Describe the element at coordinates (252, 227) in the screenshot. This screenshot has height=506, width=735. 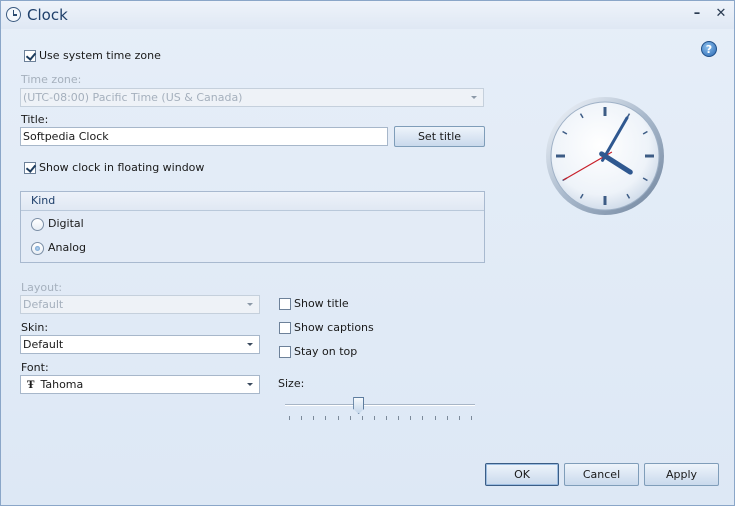
I see `kind-group: Kind` at that location.